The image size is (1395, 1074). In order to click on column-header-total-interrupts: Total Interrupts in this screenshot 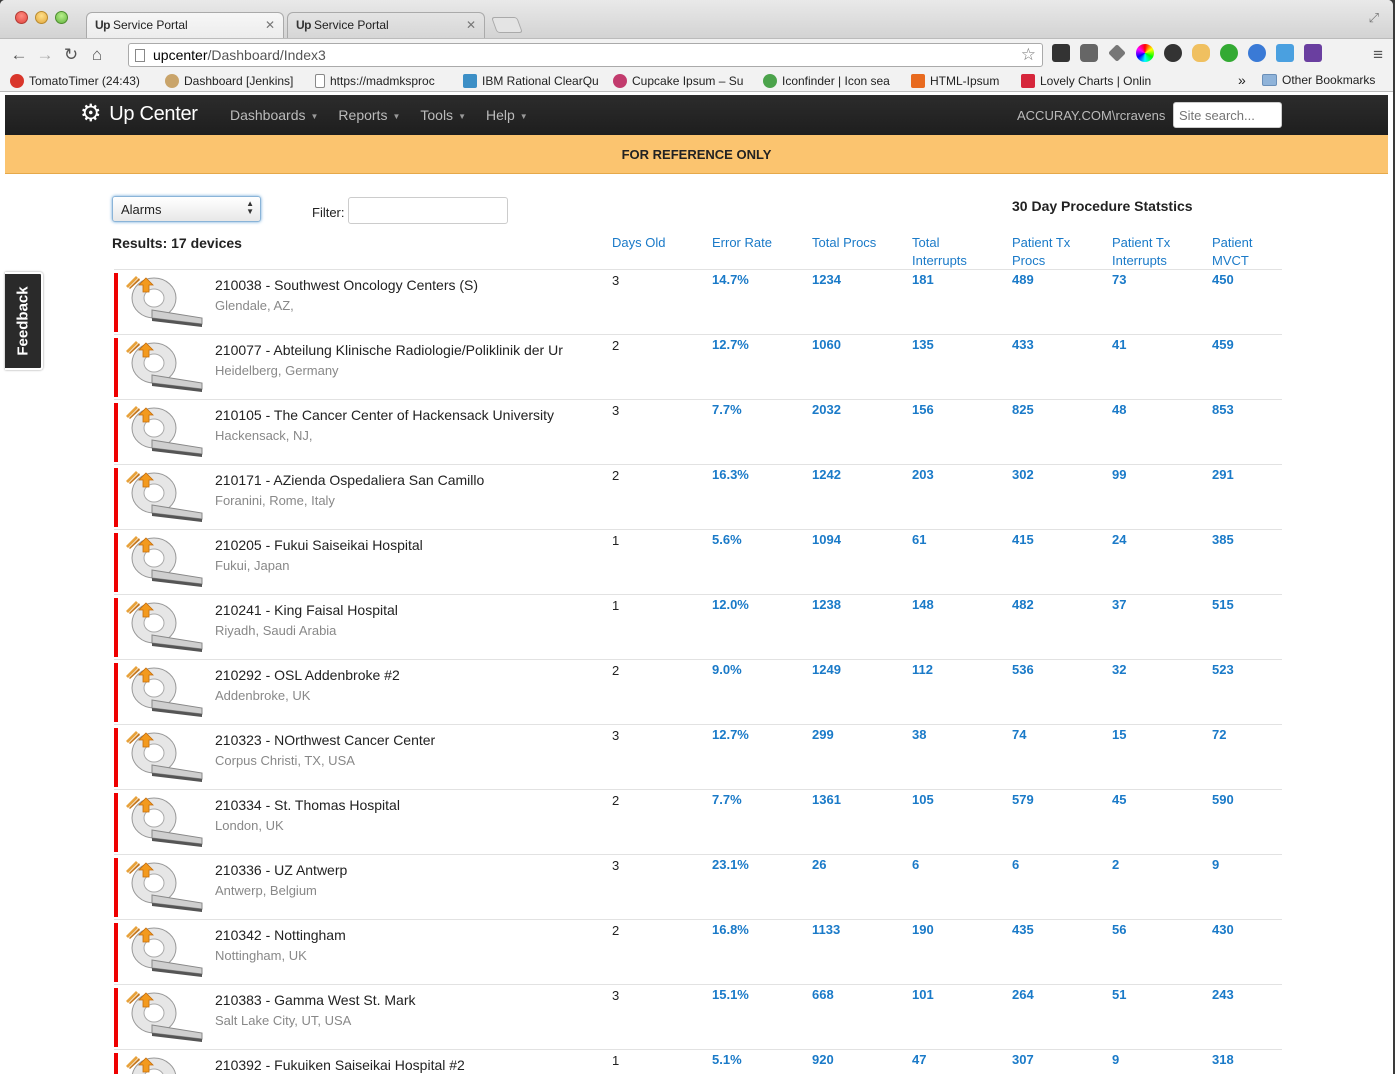, I will do `click(939, 252)`.